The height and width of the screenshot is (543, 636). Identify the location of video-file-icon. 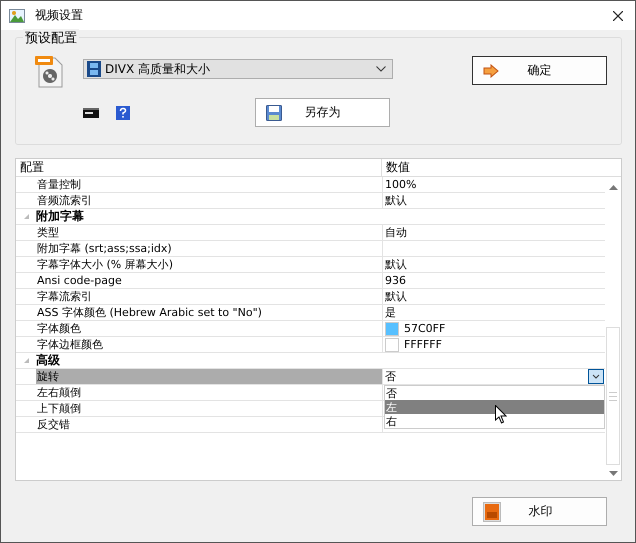
(50, 72).